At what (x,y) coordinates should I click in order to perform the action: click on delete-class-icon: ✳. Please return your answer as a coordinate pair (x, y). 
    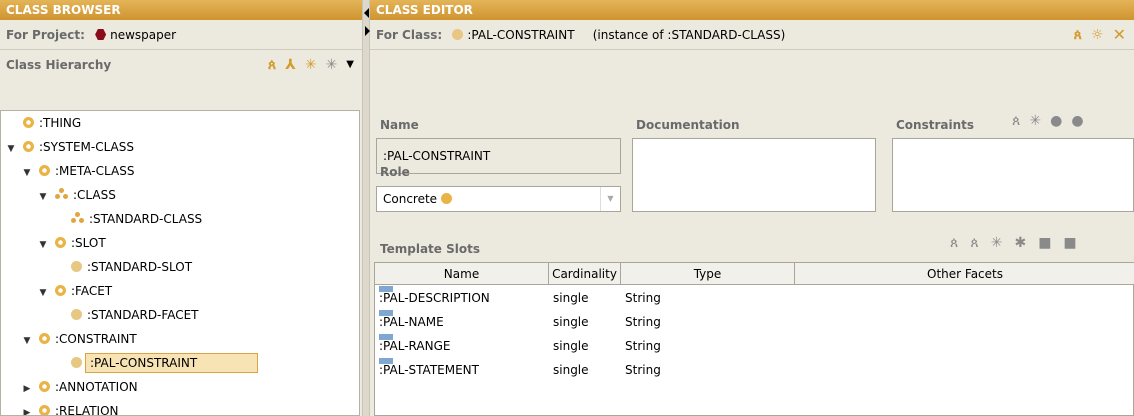
    Looking at the image, I should click on (332, 65).